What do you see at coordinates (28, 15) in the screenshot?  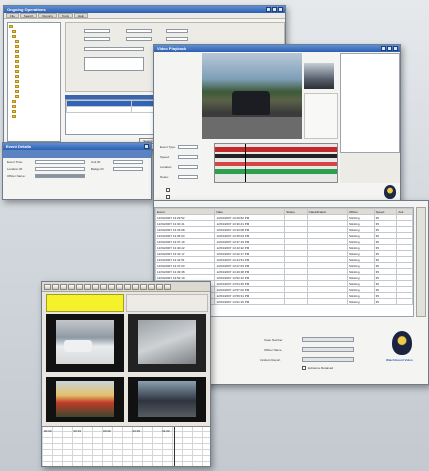 I see `menu-item: Search` at bounding box center [28, 15].